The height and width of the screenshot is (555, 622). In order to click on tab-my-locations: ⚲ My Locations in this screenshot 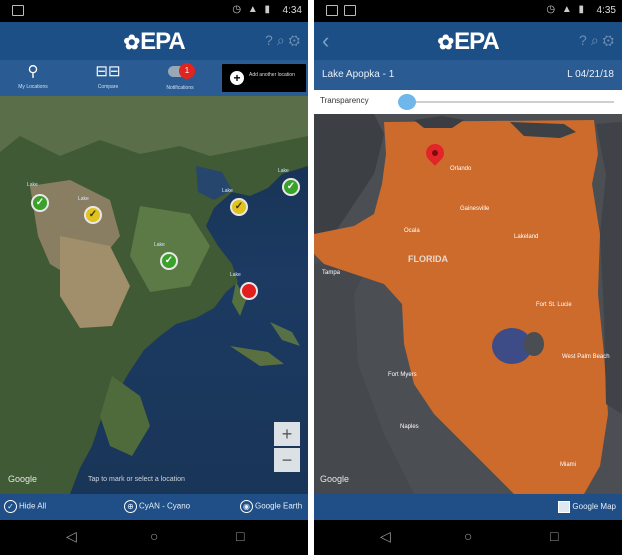, I will do `click(33, 78)`.